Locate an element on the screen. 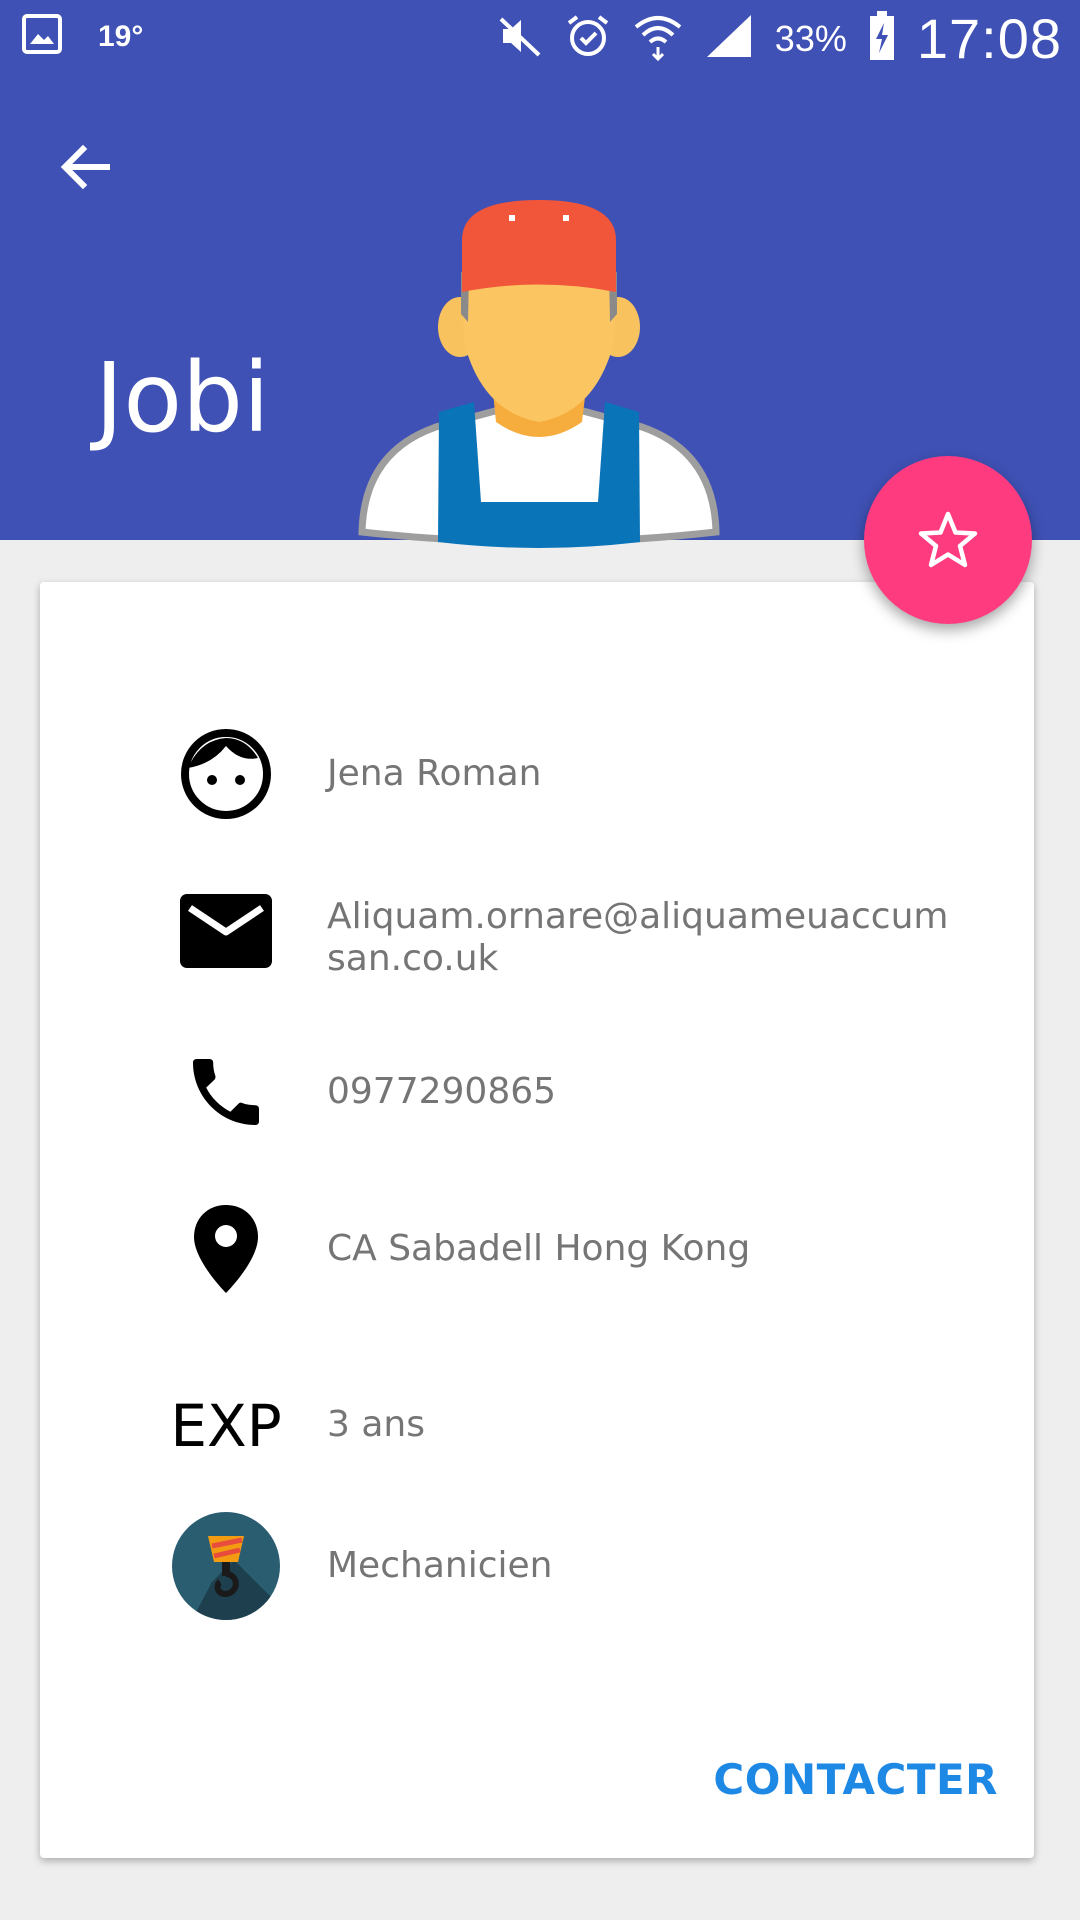 This screenshot has width=1080, height=1920. contact-email: Aliquam.ornare@aliquameuaccumsan.co.uk is located at coordinates (647, 938).